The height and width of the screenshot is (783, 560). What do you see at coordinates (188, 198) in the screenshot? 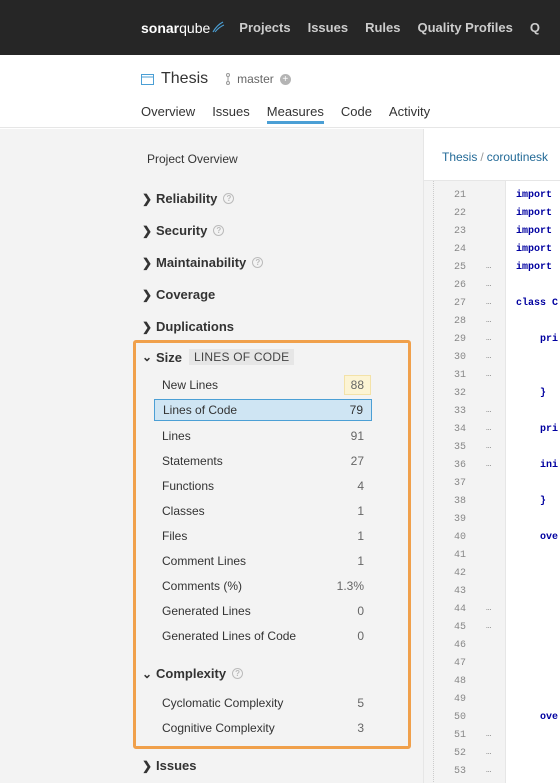
I see `category-reliability: ❯ Reliability ?` at bounding box center [188, 198].